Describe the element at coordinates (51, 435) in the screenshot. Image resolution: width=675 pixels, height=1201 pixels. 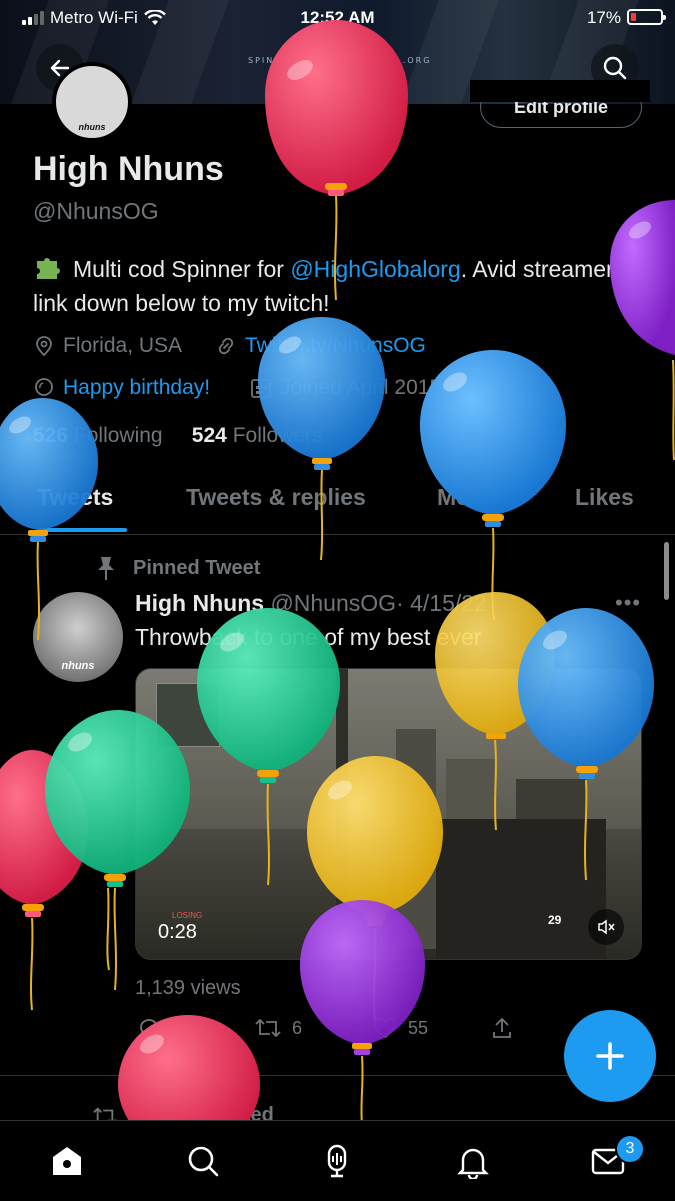
I see `following-count: 526` at that location.